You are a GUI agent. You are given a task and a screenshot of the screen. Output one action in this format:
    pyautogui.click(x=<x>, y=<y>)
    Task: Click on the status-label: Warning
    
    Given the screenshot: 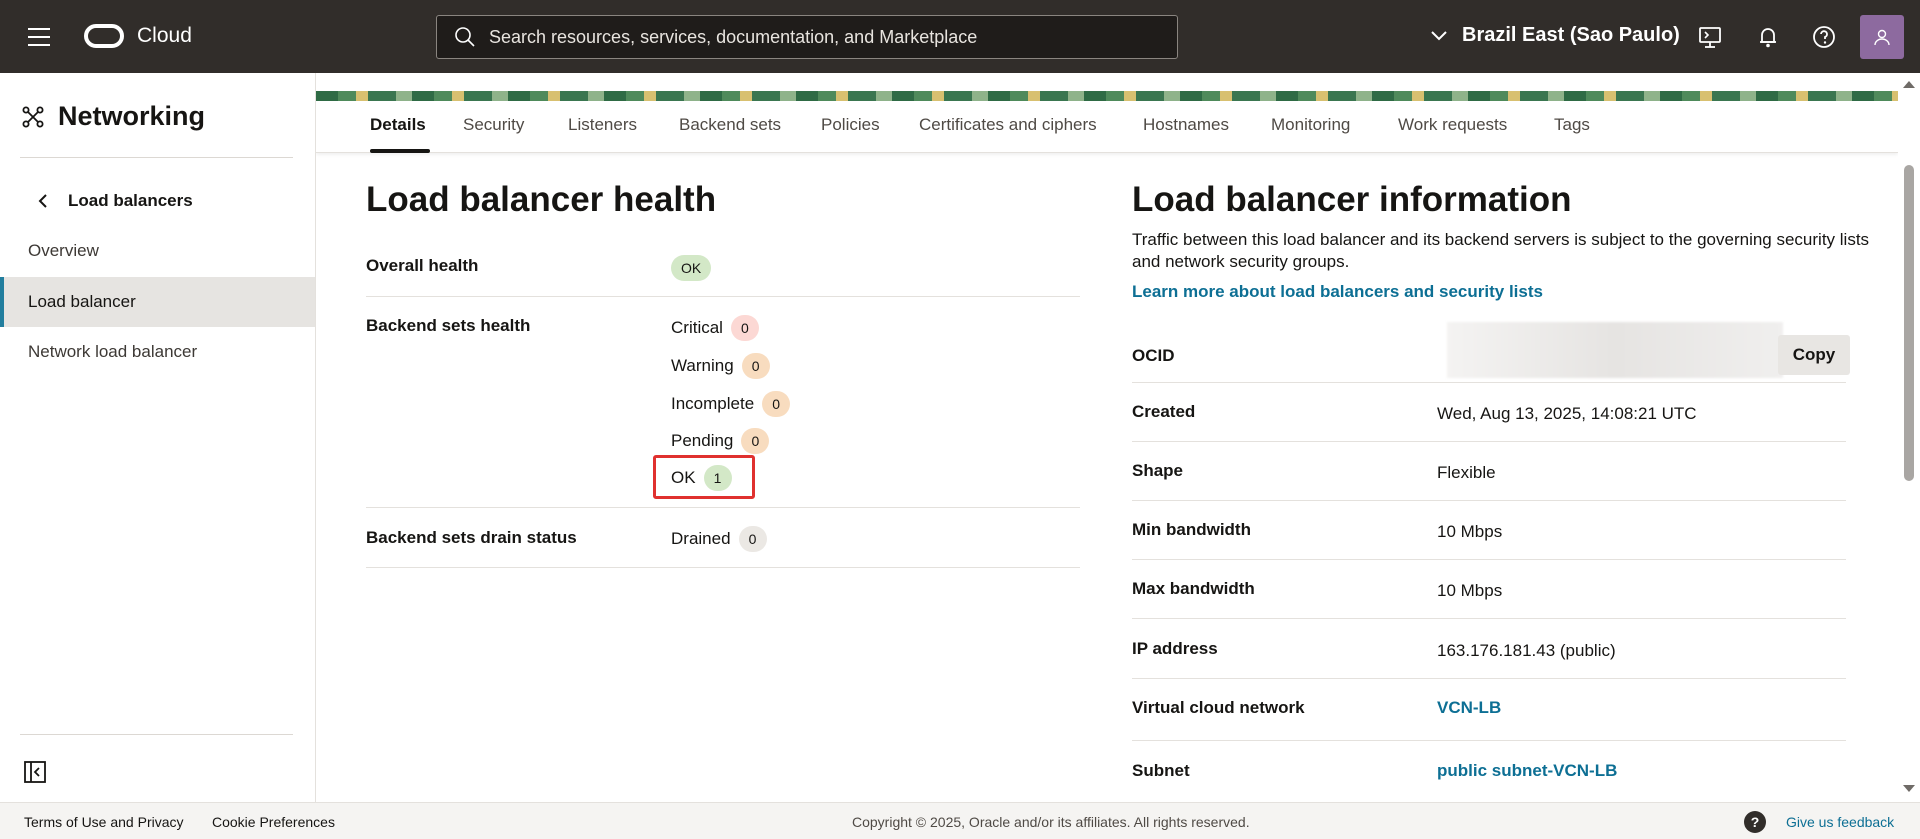 What is the action you would take?
    pyautogui.click(x=702, y=365)
    